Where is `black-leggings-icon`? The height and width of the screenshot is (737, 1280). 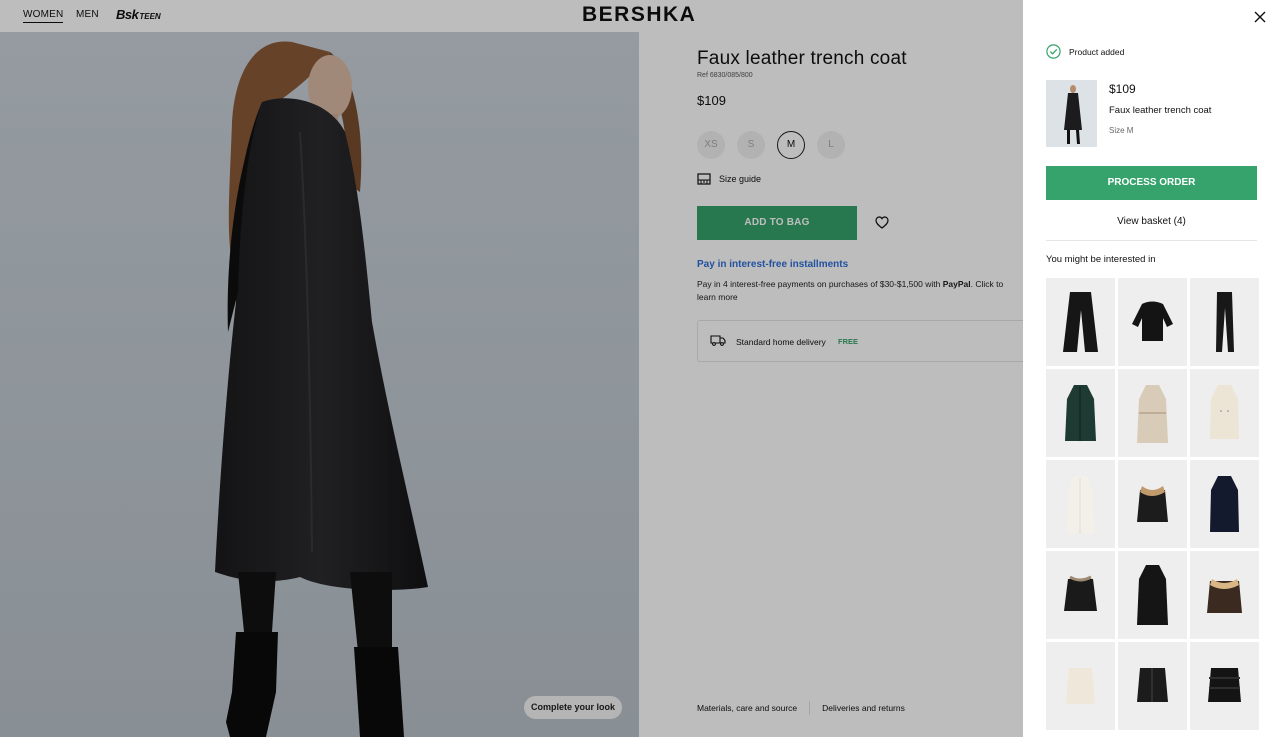 black-leggings-icon is located at coordinates (1225, 322).